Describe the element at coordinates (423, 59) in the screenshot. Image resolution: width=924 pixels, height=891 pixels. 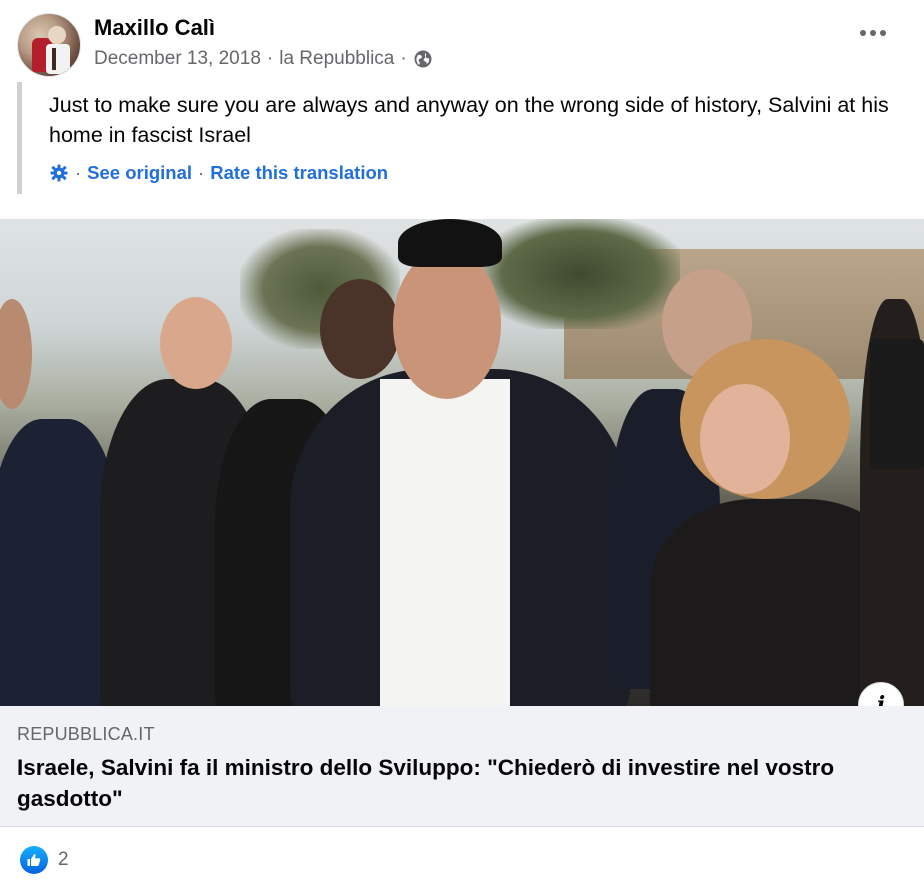
I see `globe-icon` at that location.